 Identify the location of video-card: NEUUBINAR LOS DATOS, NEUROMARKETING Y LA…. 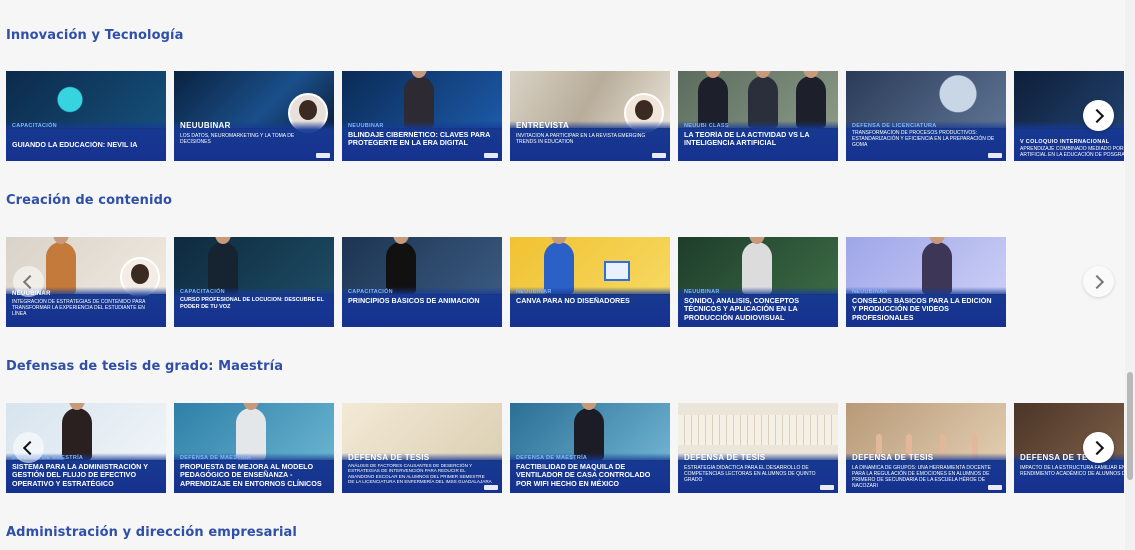
(254, 116).